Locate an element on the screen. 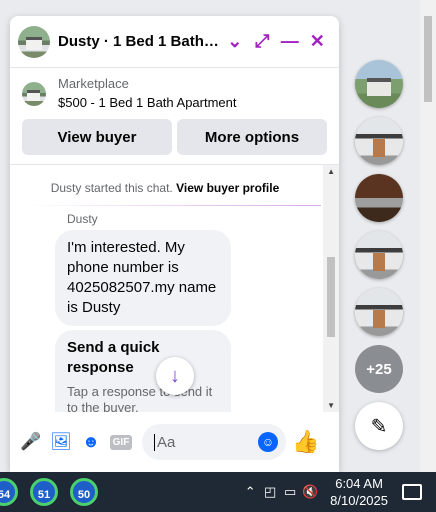  sticker-icon: ☻ is located at coordinates (91, 442).